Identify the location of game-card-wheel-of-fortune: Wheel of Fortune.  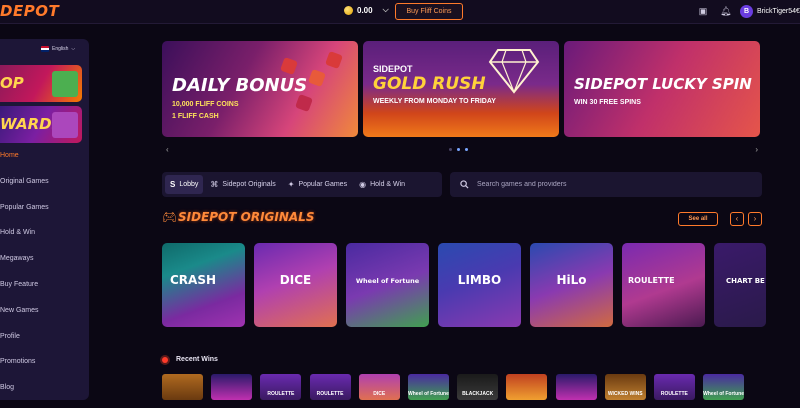
(387, 285).